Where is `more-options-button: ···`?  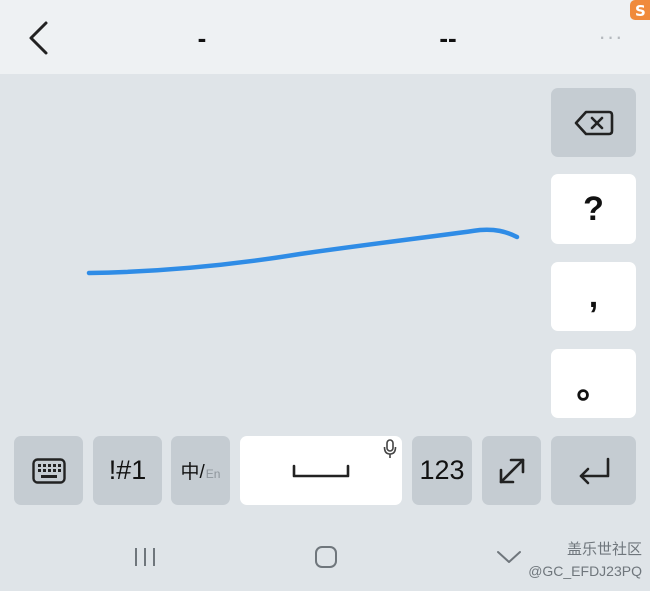
more-options-button: ··· is located at coordinates (611, 36).